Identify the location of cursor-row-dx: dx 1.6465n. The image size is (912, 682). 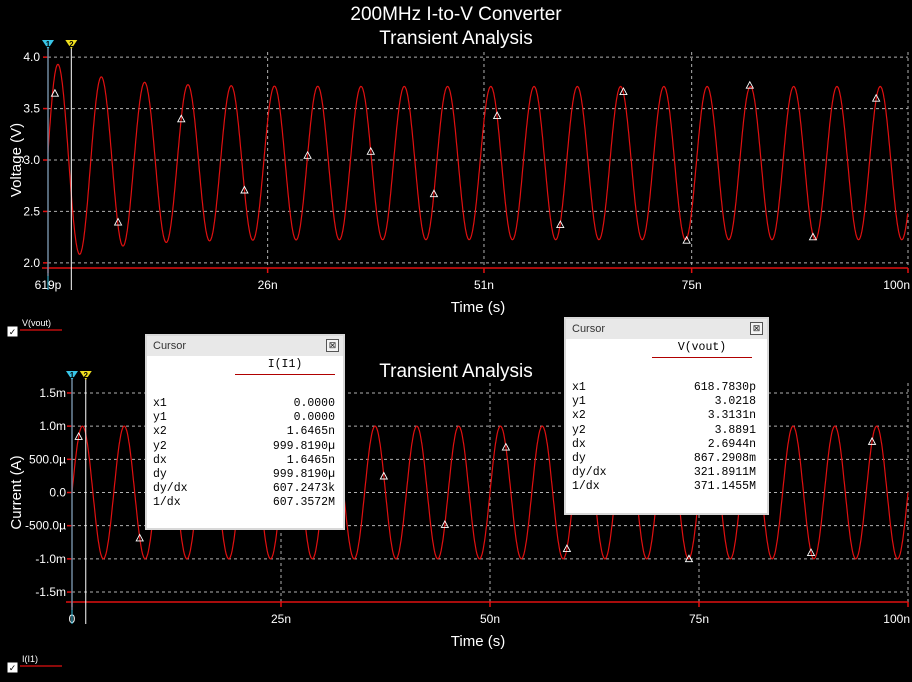
(244, 461).